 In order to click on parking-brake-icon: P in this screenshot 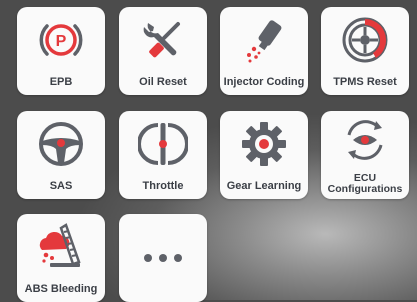, I will do `click(61, 40)`.